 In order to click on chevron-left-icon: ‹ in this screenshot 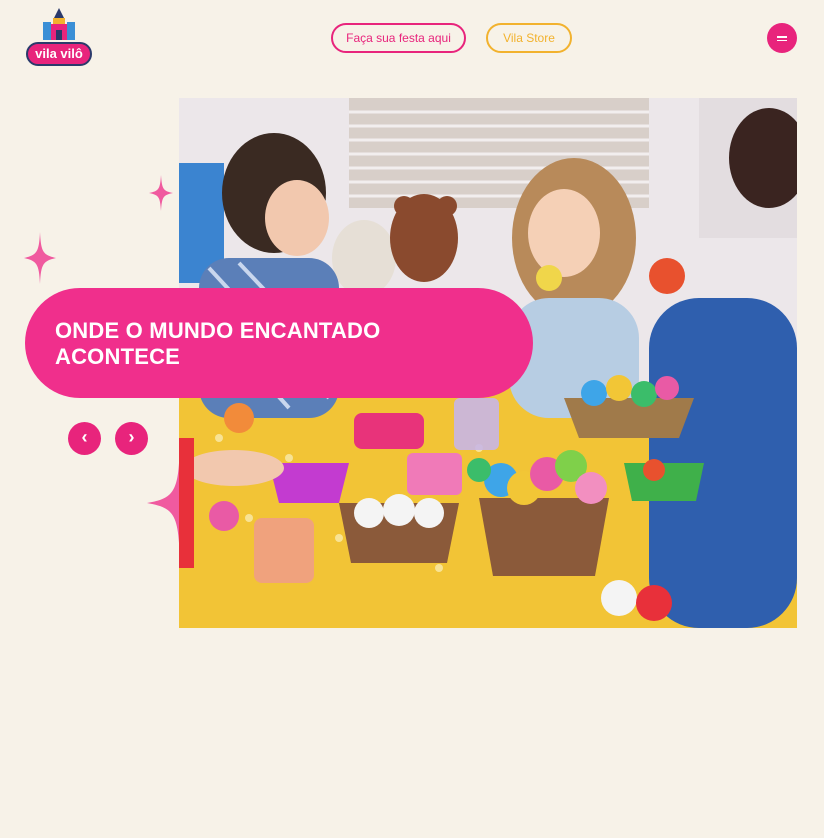, I will do `click(84, 437)`.